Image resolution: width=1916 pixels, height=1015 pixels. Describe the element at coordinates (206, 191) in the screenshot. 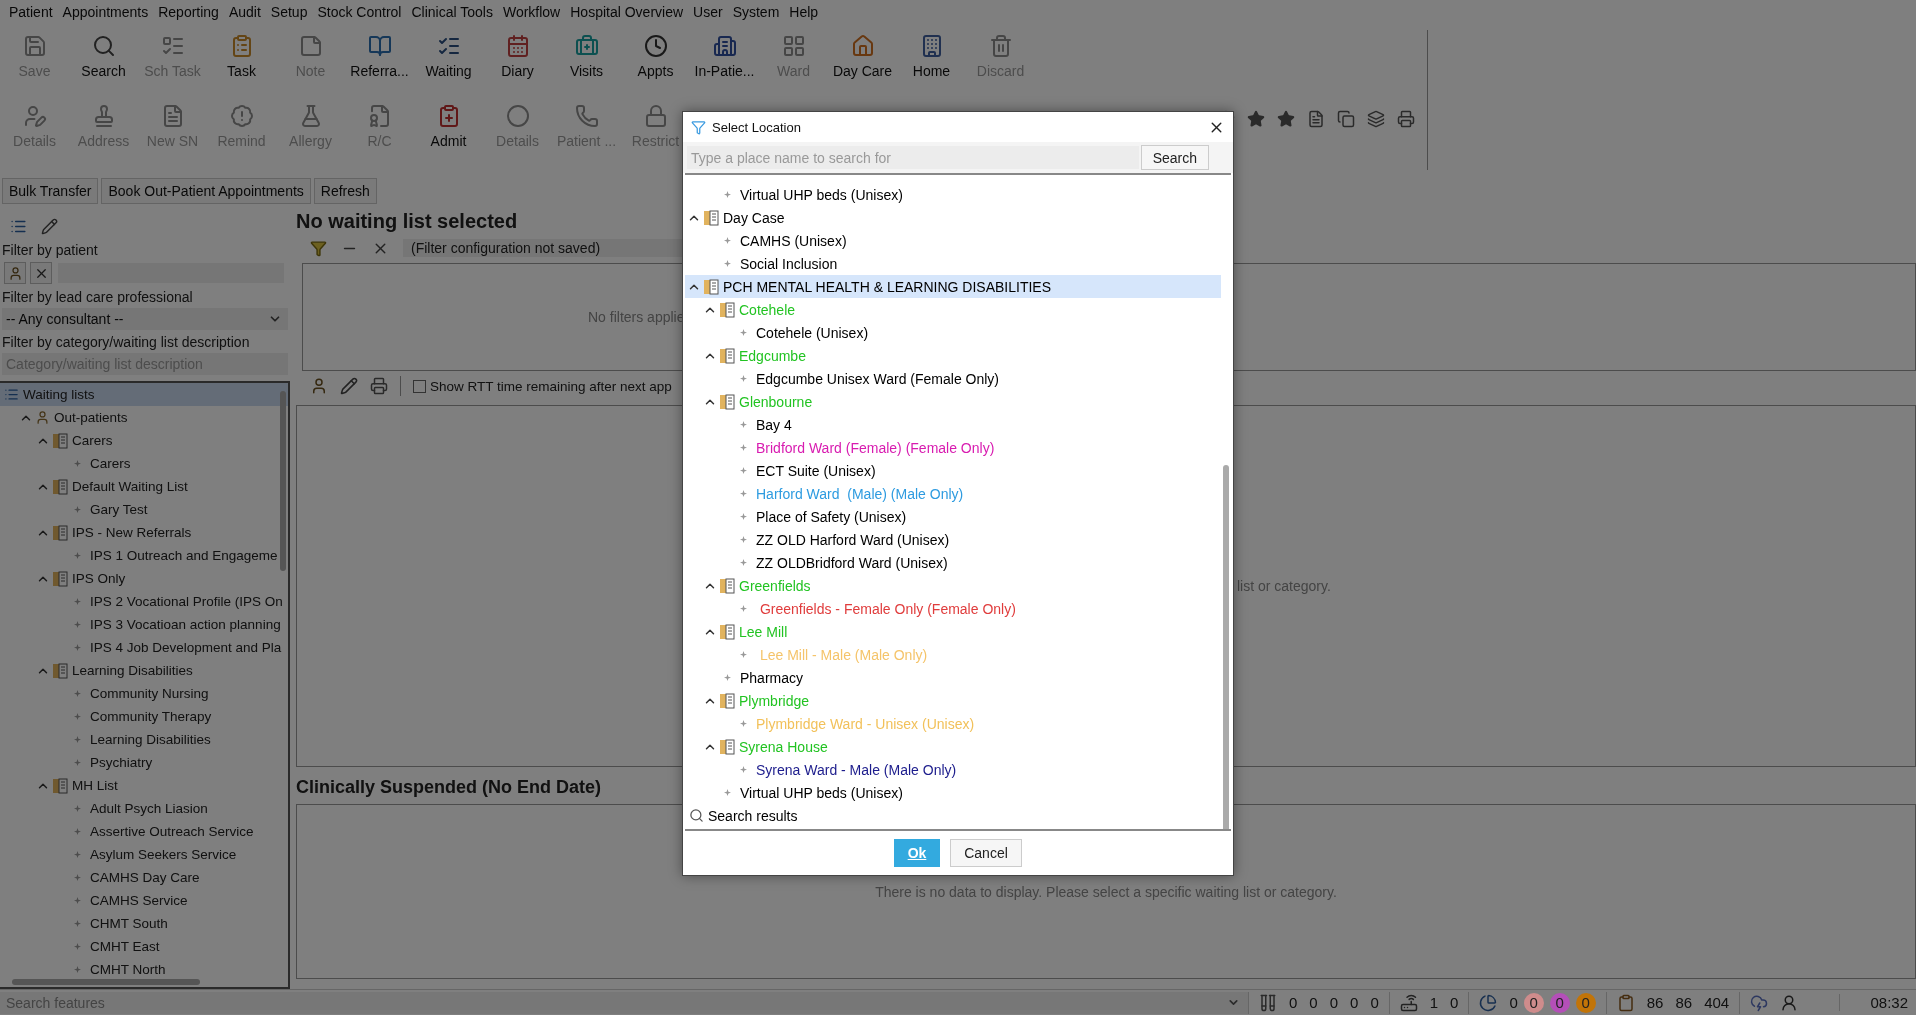

I see `action-button: Book Out-Patient Appointments` at that location.